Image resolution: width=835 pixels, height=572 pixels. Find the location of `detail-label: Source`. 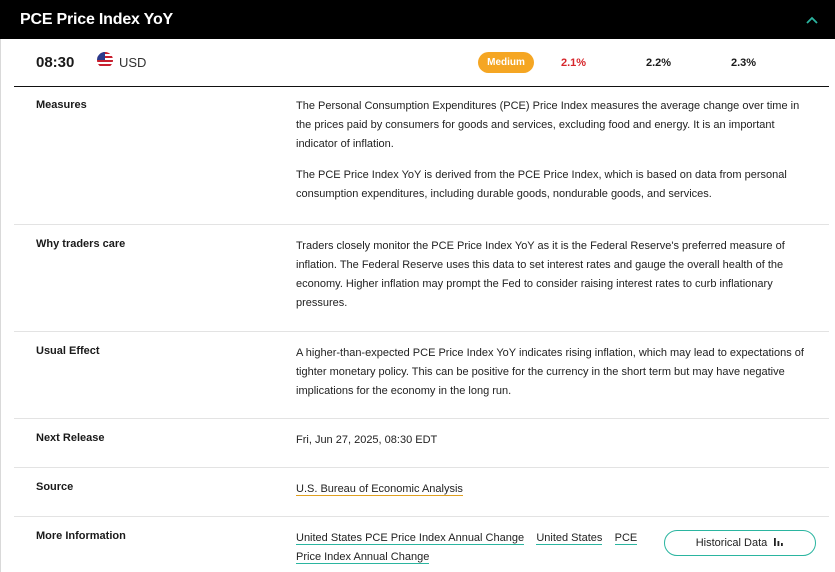

detail-label: Source is located at coordinates (55, 487).